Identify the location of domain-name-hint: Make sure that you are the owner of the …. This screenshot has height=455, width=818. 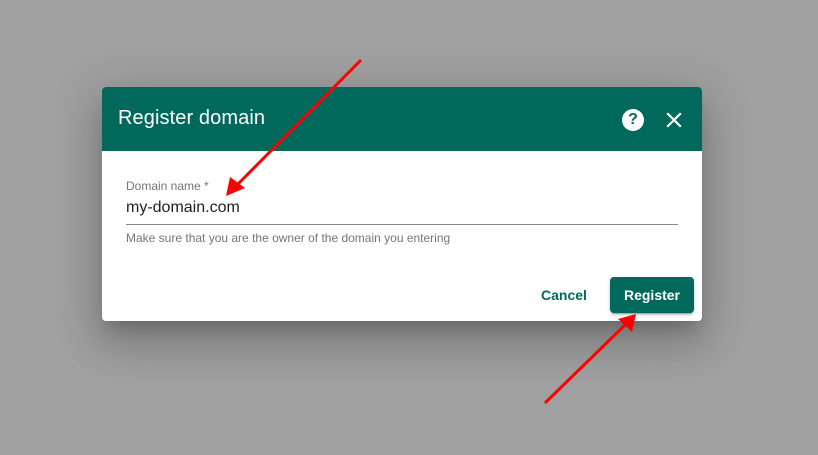
(288, 238).